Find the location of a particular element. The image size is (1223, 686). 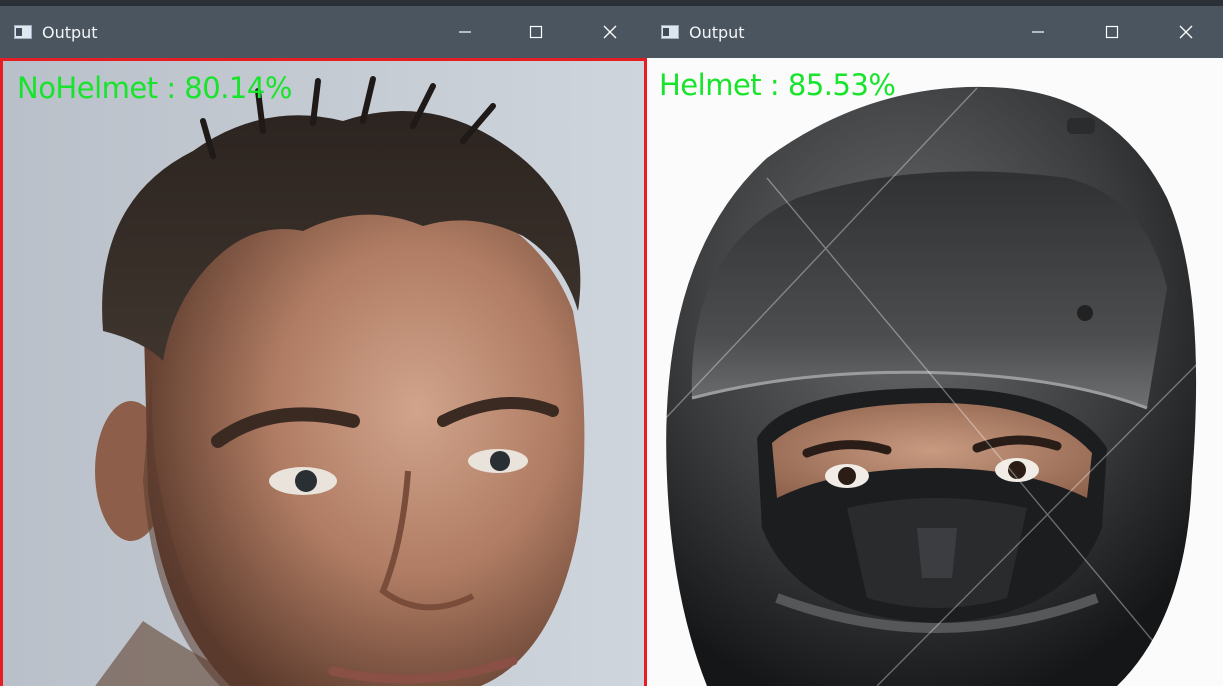

detection-label: NoHelmet : 80.14% is located at coordinates (154, 88).